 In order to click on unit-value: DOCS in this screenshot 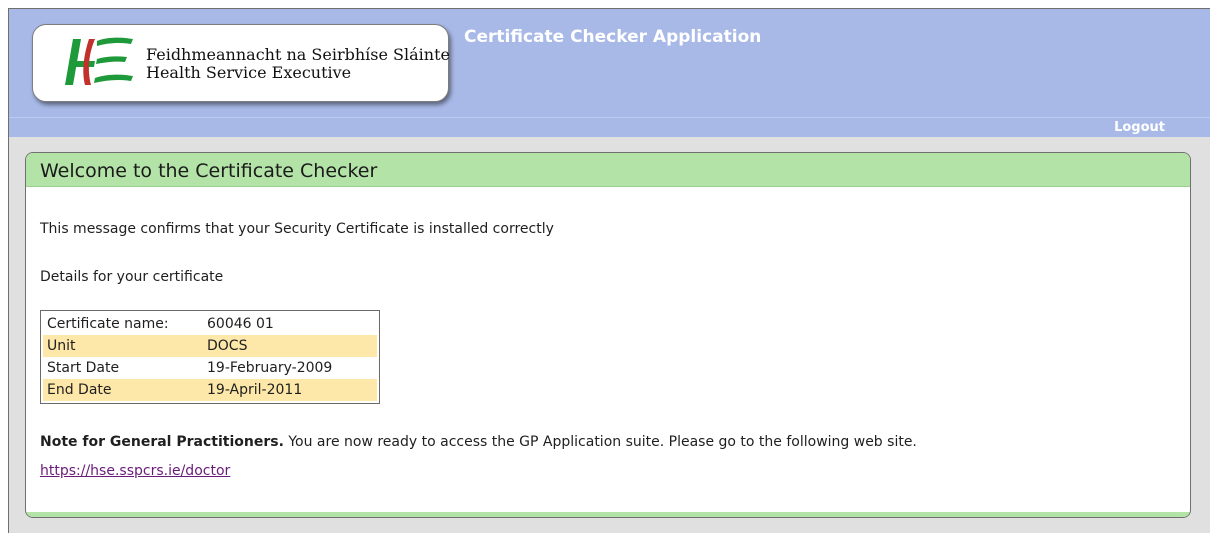, I will do `click(290, 346)`.